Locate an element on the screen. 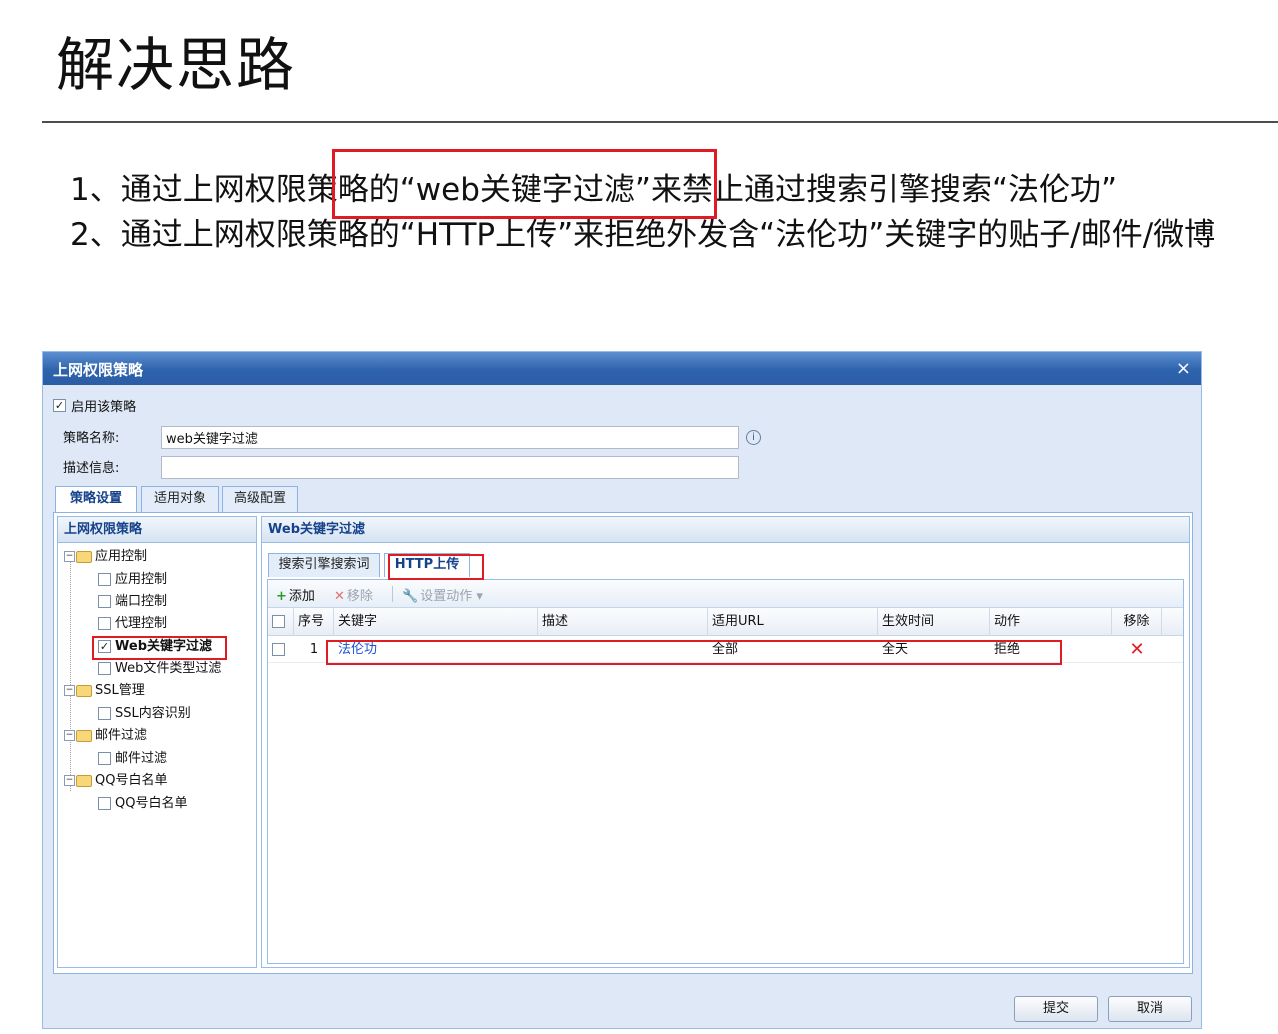 Image resolution: width=1278 pixels, height=1034 pixels. remove-label: 移除 is located at coordinates (359, 596).